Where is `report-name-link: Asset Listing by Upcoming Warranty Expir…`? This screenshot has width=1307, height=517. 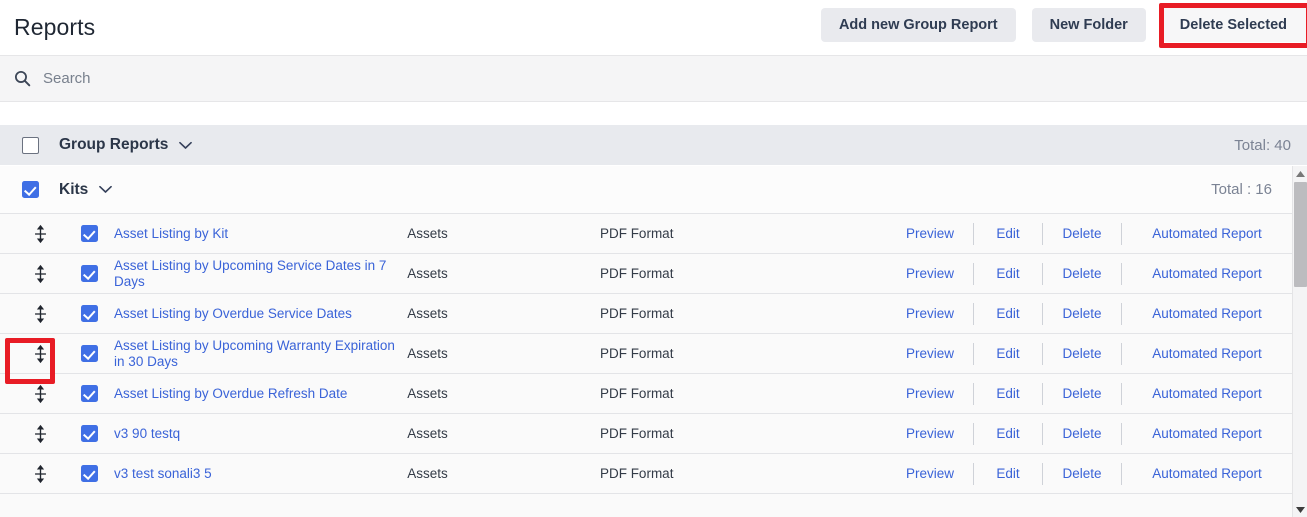 report-name-link: Asset Listing by Upcoming Warranty Expir… is located at coordinates (254, 354).